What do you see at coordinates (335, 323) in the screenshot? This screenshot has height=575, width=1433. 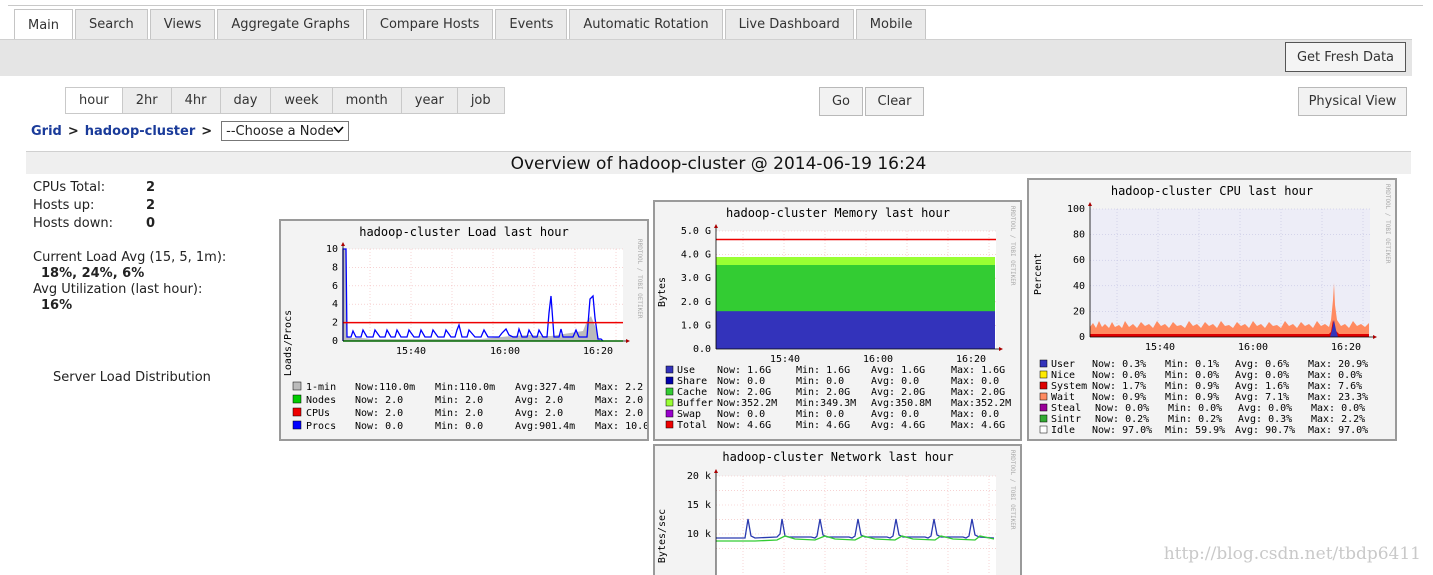 I see `load-ytick: 2` at bounding box center [335, 323].